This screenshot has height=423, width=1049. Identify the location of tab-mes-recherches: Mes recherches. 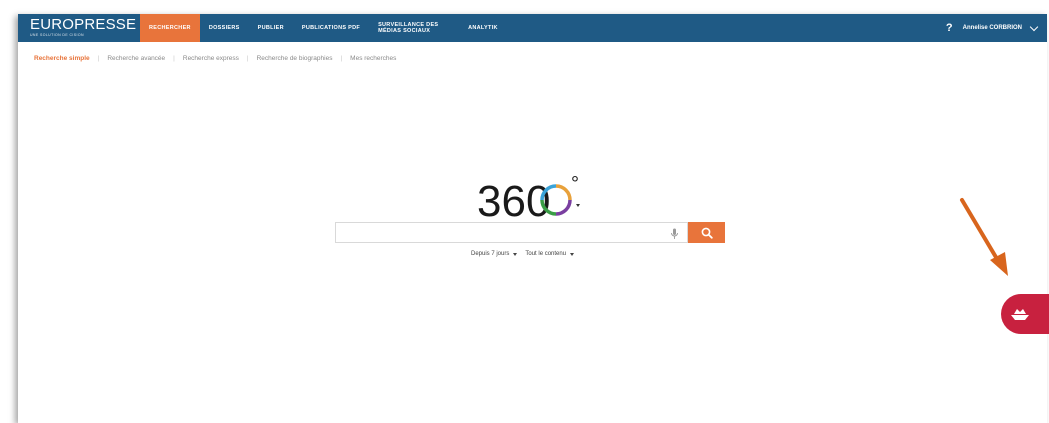
(373, 58).